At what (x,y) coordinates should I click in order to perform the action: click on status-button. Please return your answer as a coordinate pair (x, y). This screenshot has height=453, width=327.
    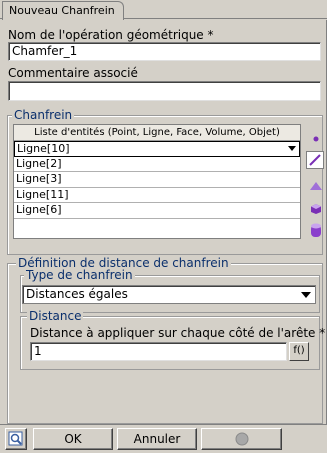
    Looking at the image, I should click on (241, 439).